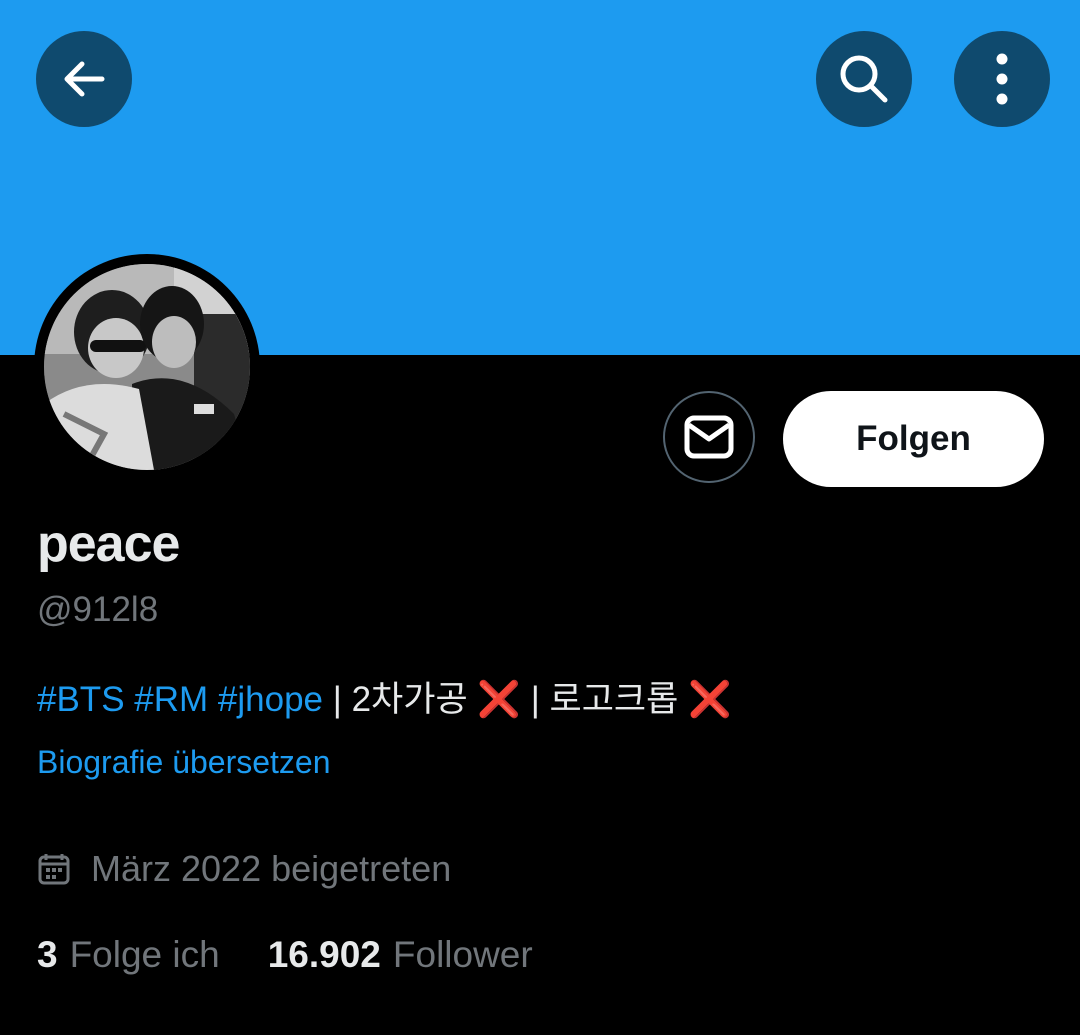 This screenshot has height=1035, width=1080. I want to click on arrow-left-icon, so click(84, 79).